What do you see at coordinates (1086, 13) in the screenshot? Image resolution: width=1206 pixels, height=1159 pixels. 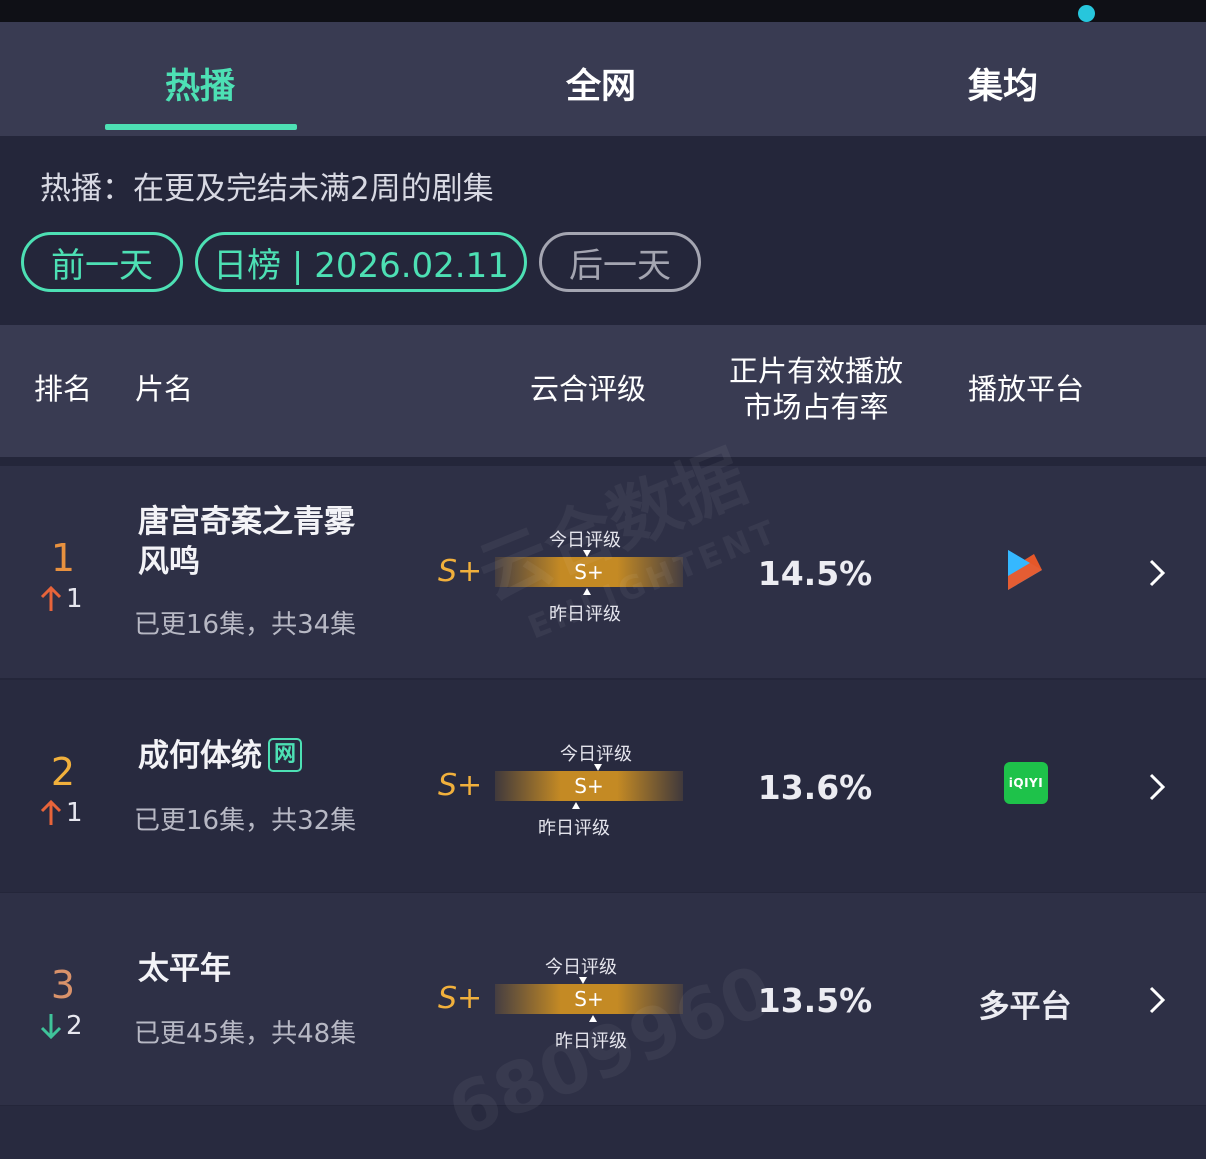 I see `scroll-indicator` at bounding box center [1086, 13].